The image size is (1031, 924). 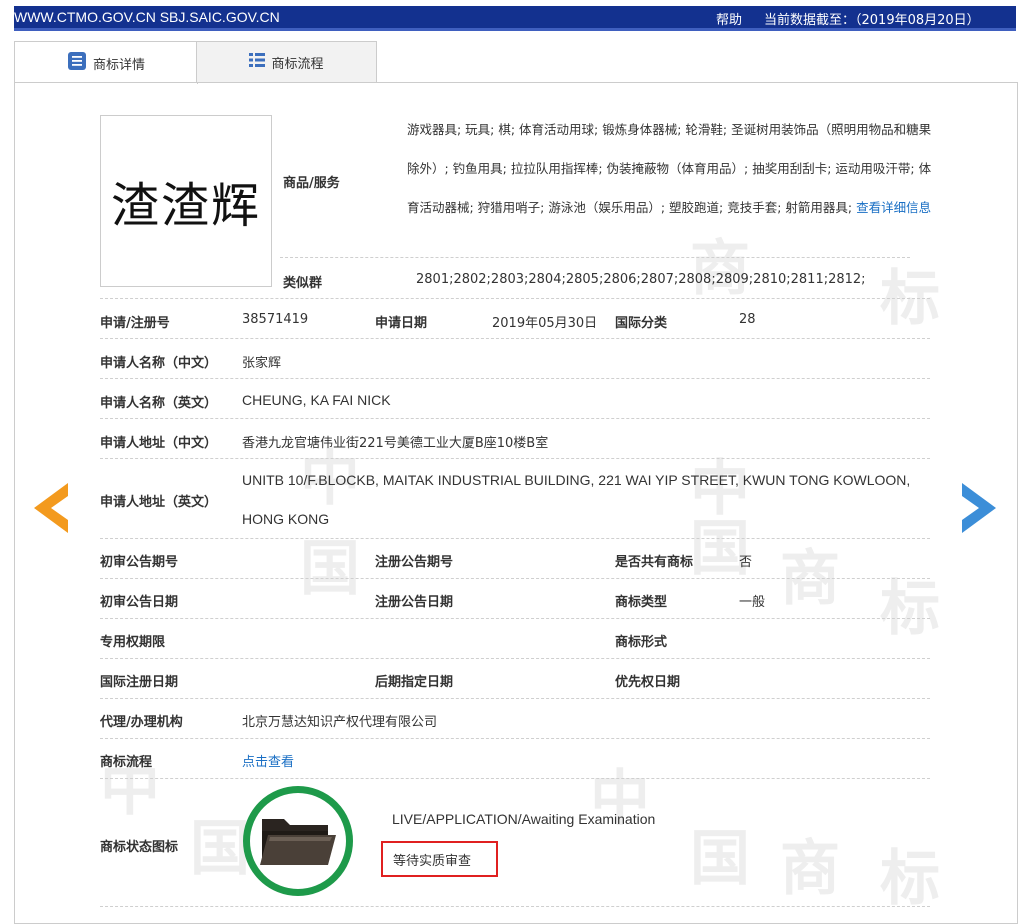 I want to click on status-cn-highlight: 等待实质审查, so click(x=439, y=859).